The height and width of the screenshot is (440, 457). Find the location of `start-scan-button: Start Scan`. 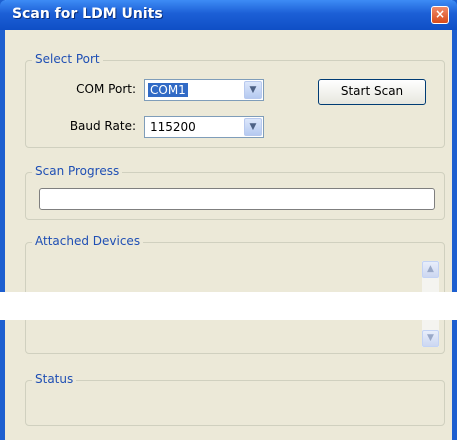

start-scan-button: Start Scan is located at coordinates (372, 92).